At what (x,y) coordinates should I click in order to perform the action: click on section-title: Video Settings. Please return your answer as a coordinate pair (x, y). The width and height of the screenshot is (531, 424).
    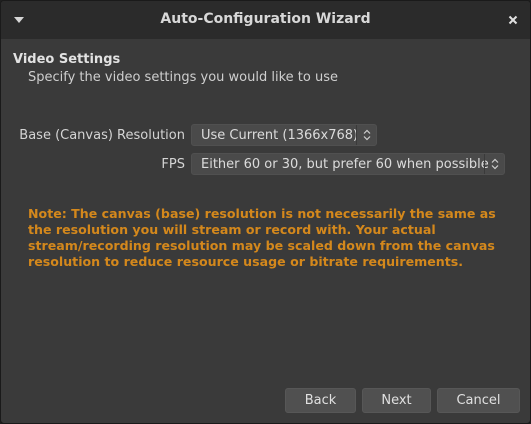
    Looking at the image, I should click on (67, 59).